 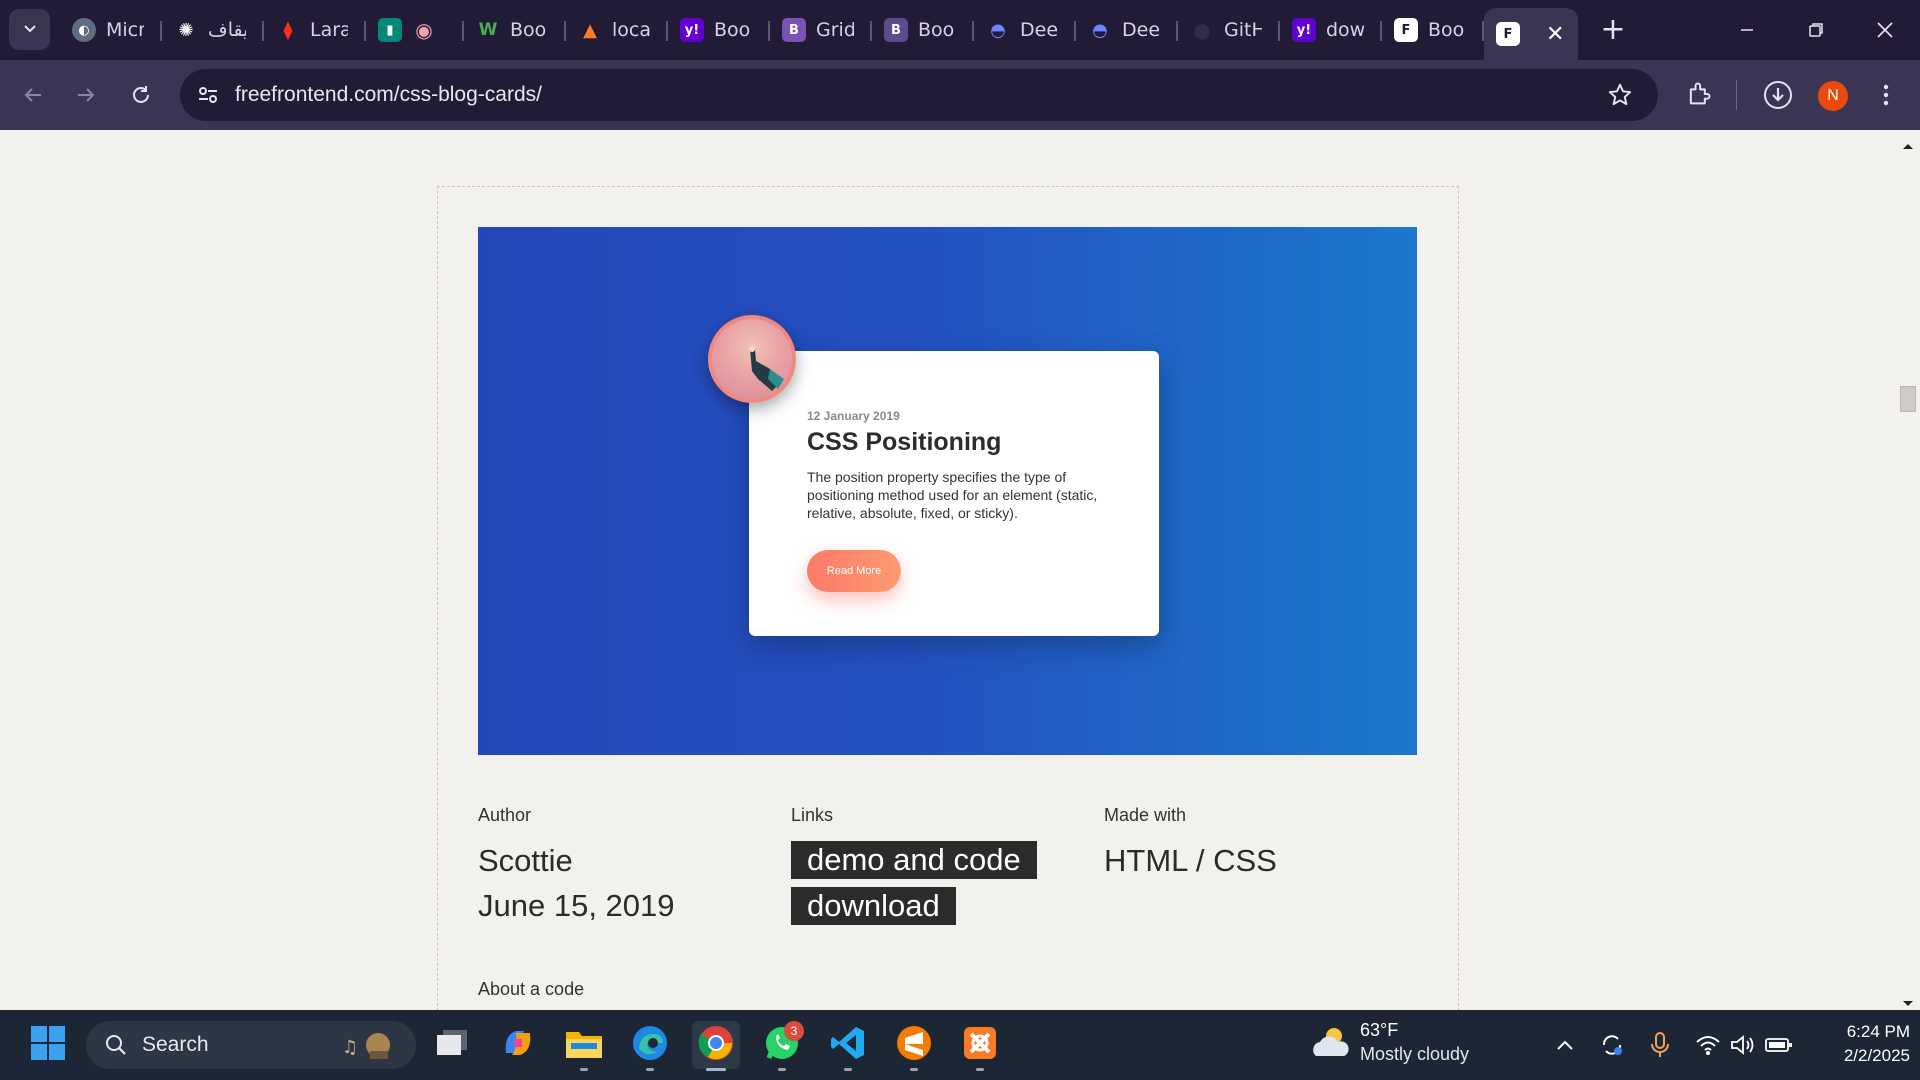 I want to click on address-bar: freefrontend.com/css-blog-cards/, so click(x=919, y=95).